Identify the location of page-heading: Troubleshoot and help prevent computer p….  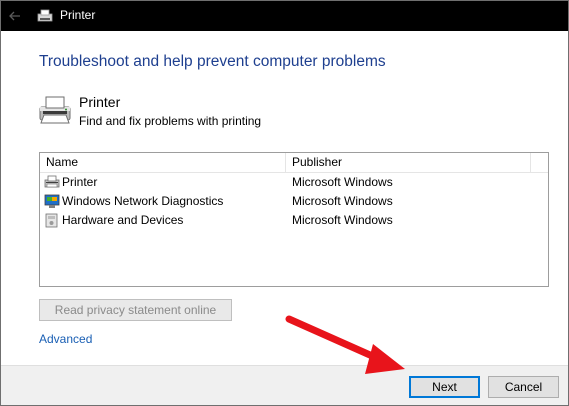
(212, 61).